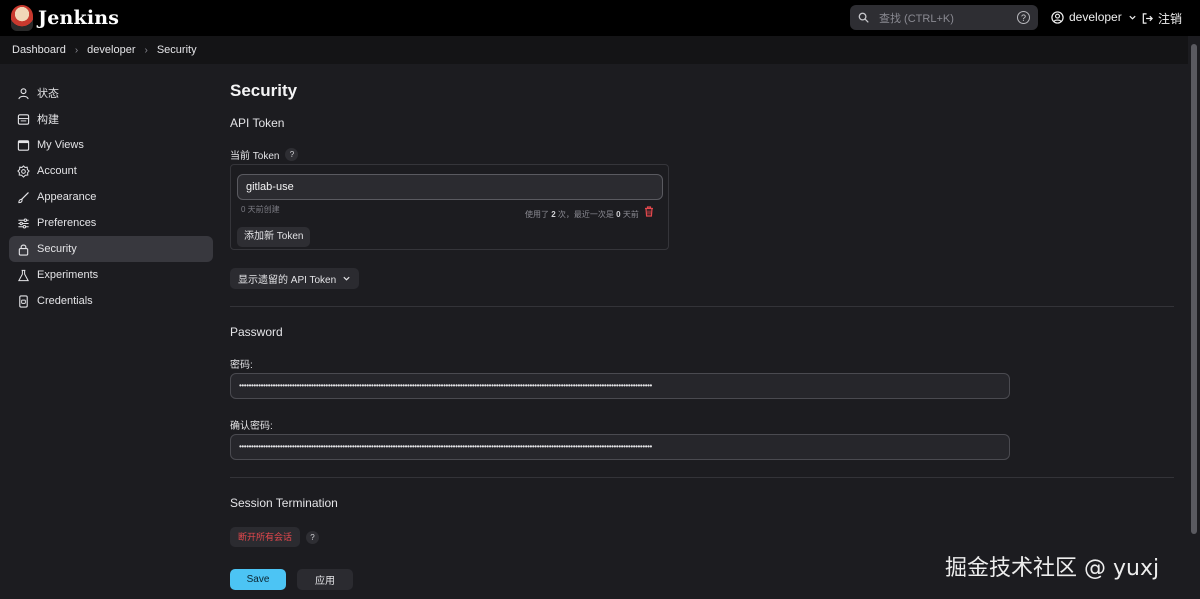 Image resolution: width=1200 pixels, height=599 pixels. I want to click on sidebar-item-appearance: Appearance, so click(111, 197).